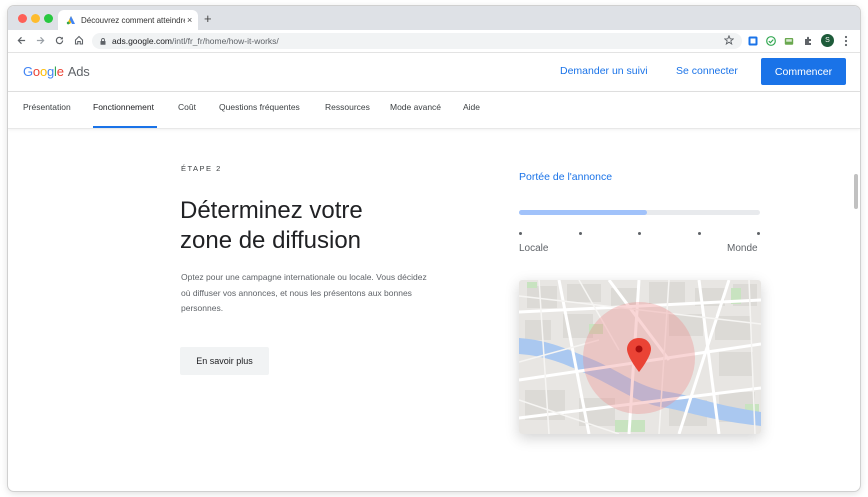 The width and height of the screenshot is (868, 497). Describe the element at coordinates (707, 71) in the screenshot. I see `login-link: Se connecter` at that location.